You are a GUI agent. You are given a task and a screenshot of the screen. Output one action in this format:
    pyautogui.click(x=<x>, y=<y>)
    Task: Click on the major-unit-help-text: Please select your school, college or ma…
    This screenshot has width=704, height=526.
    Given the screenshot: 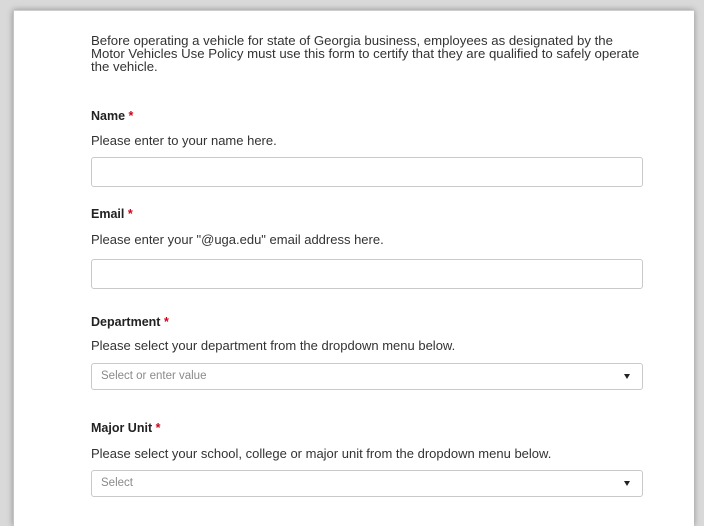 What is the action you would take?
    pyautogui.click(x=321, y=453)
    